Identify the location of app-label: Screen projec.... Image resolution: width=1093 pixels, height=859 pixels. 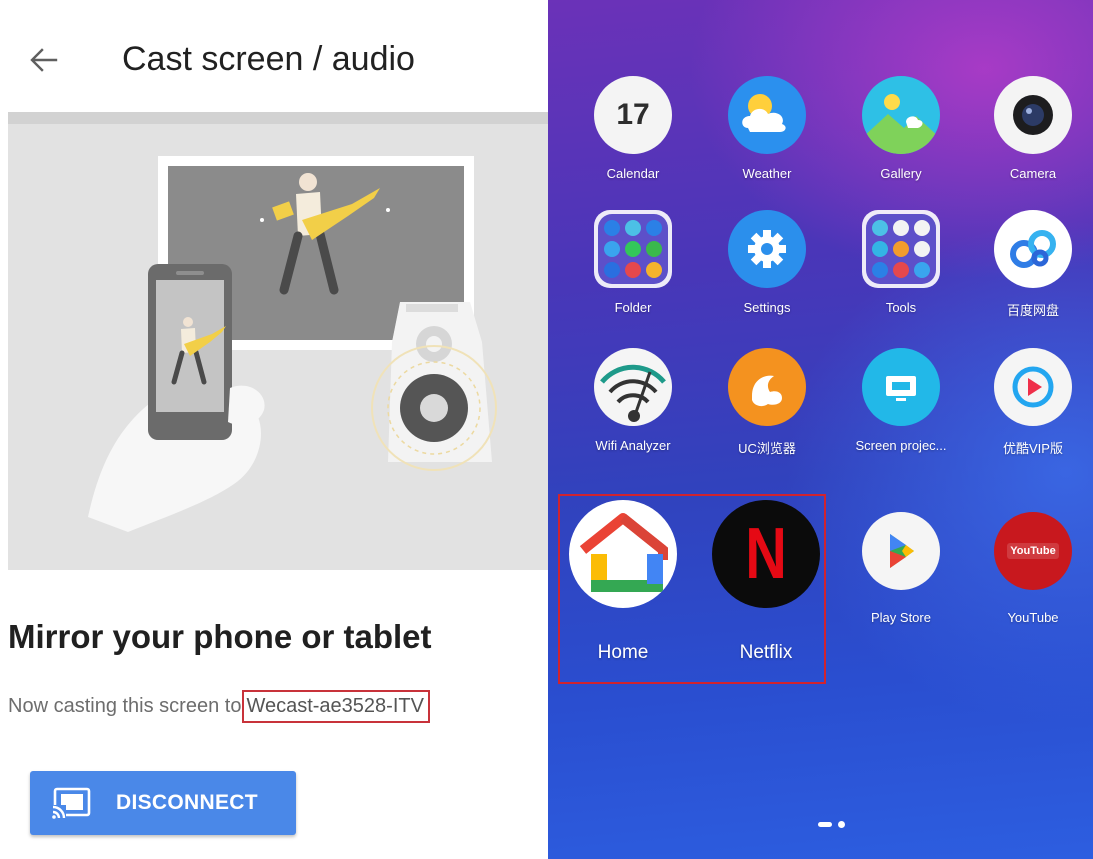
(901, 445).